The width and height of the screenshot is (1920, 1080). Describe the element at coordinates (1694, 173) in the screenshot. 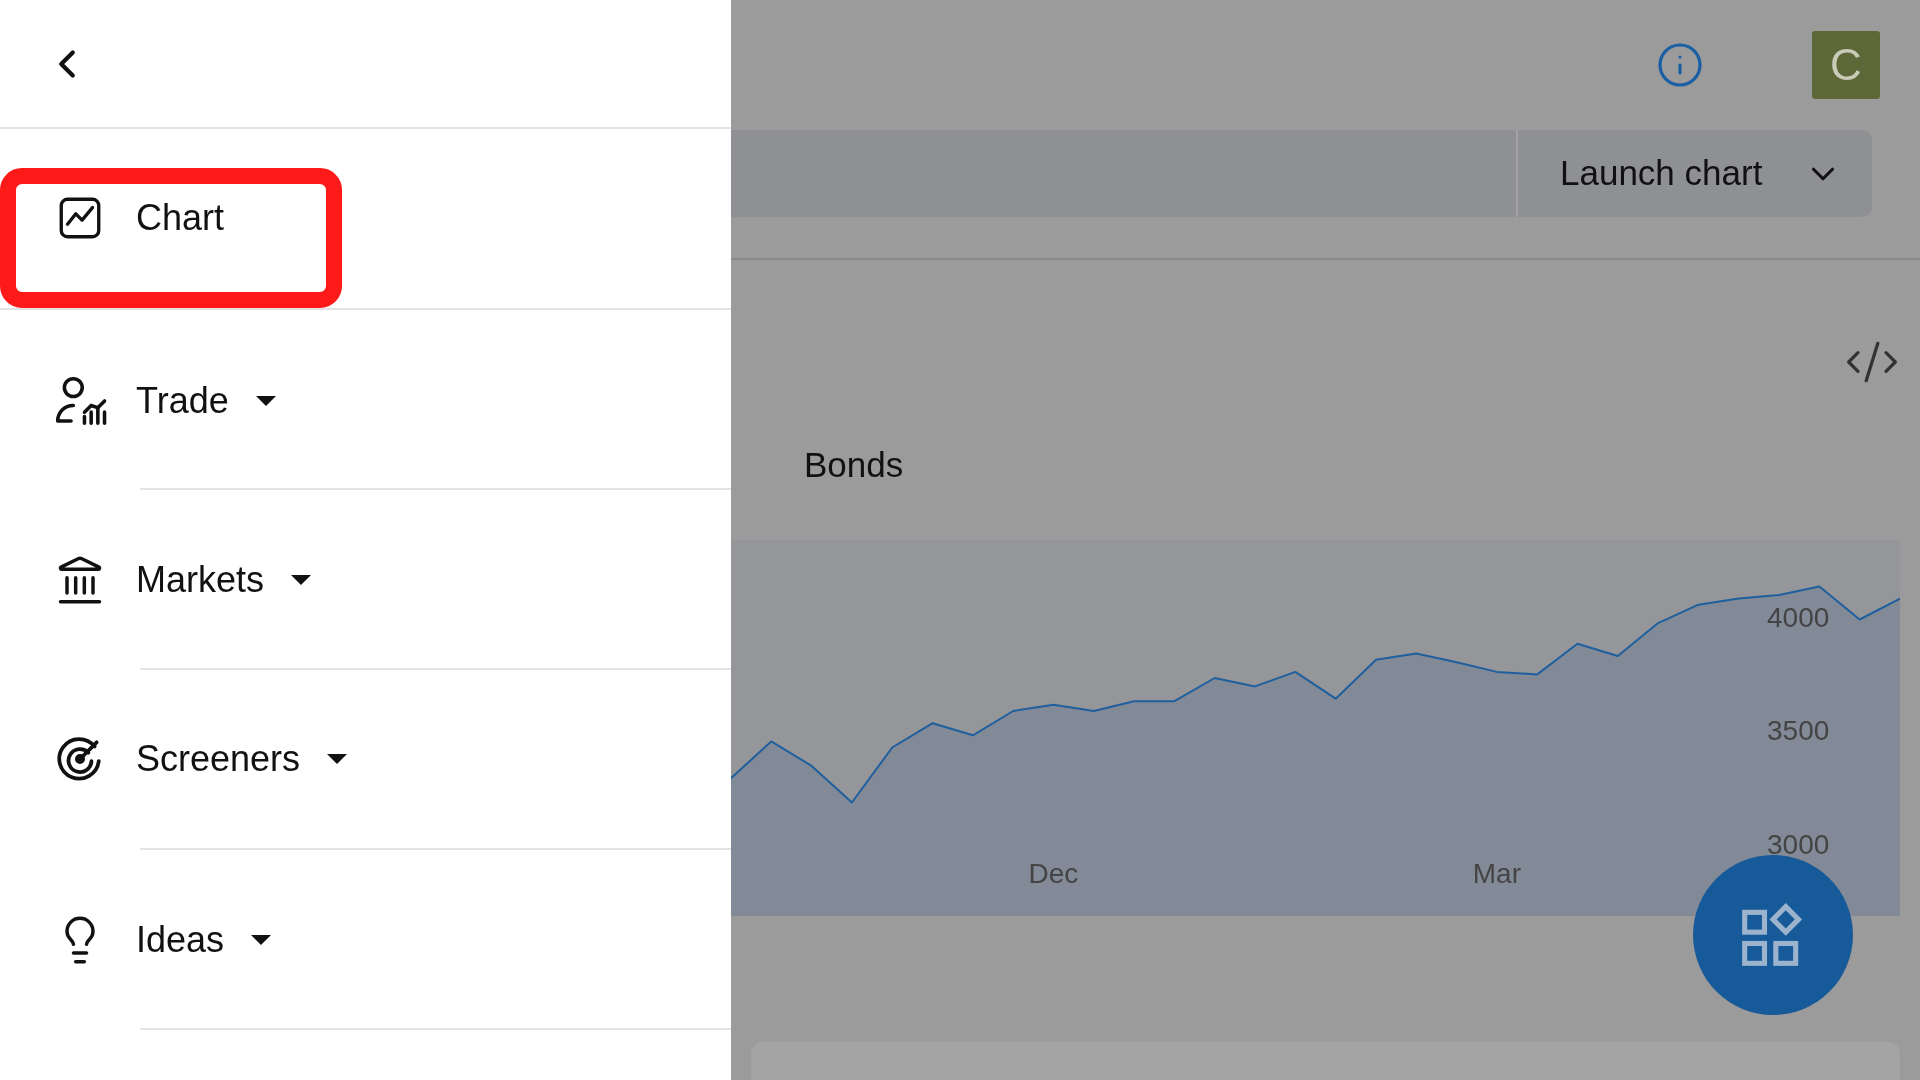

I see `launch-chart-button: Launch chart` at that location.